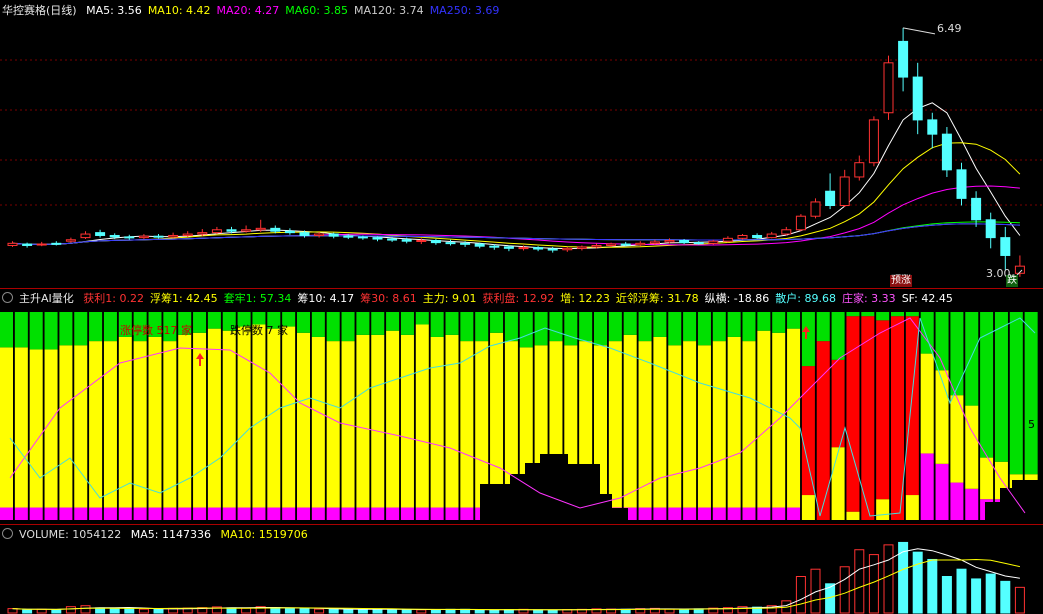 The height and width of the screenshot is (614, 1043). I want to click on stock-title: 华控赛格(日线), so click(39, 10).